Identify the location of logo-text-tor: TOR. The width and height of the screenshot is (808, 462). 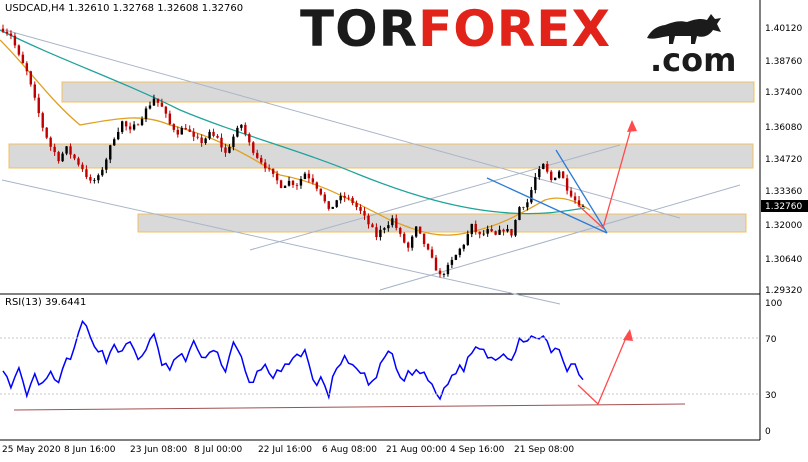
(359, 29).